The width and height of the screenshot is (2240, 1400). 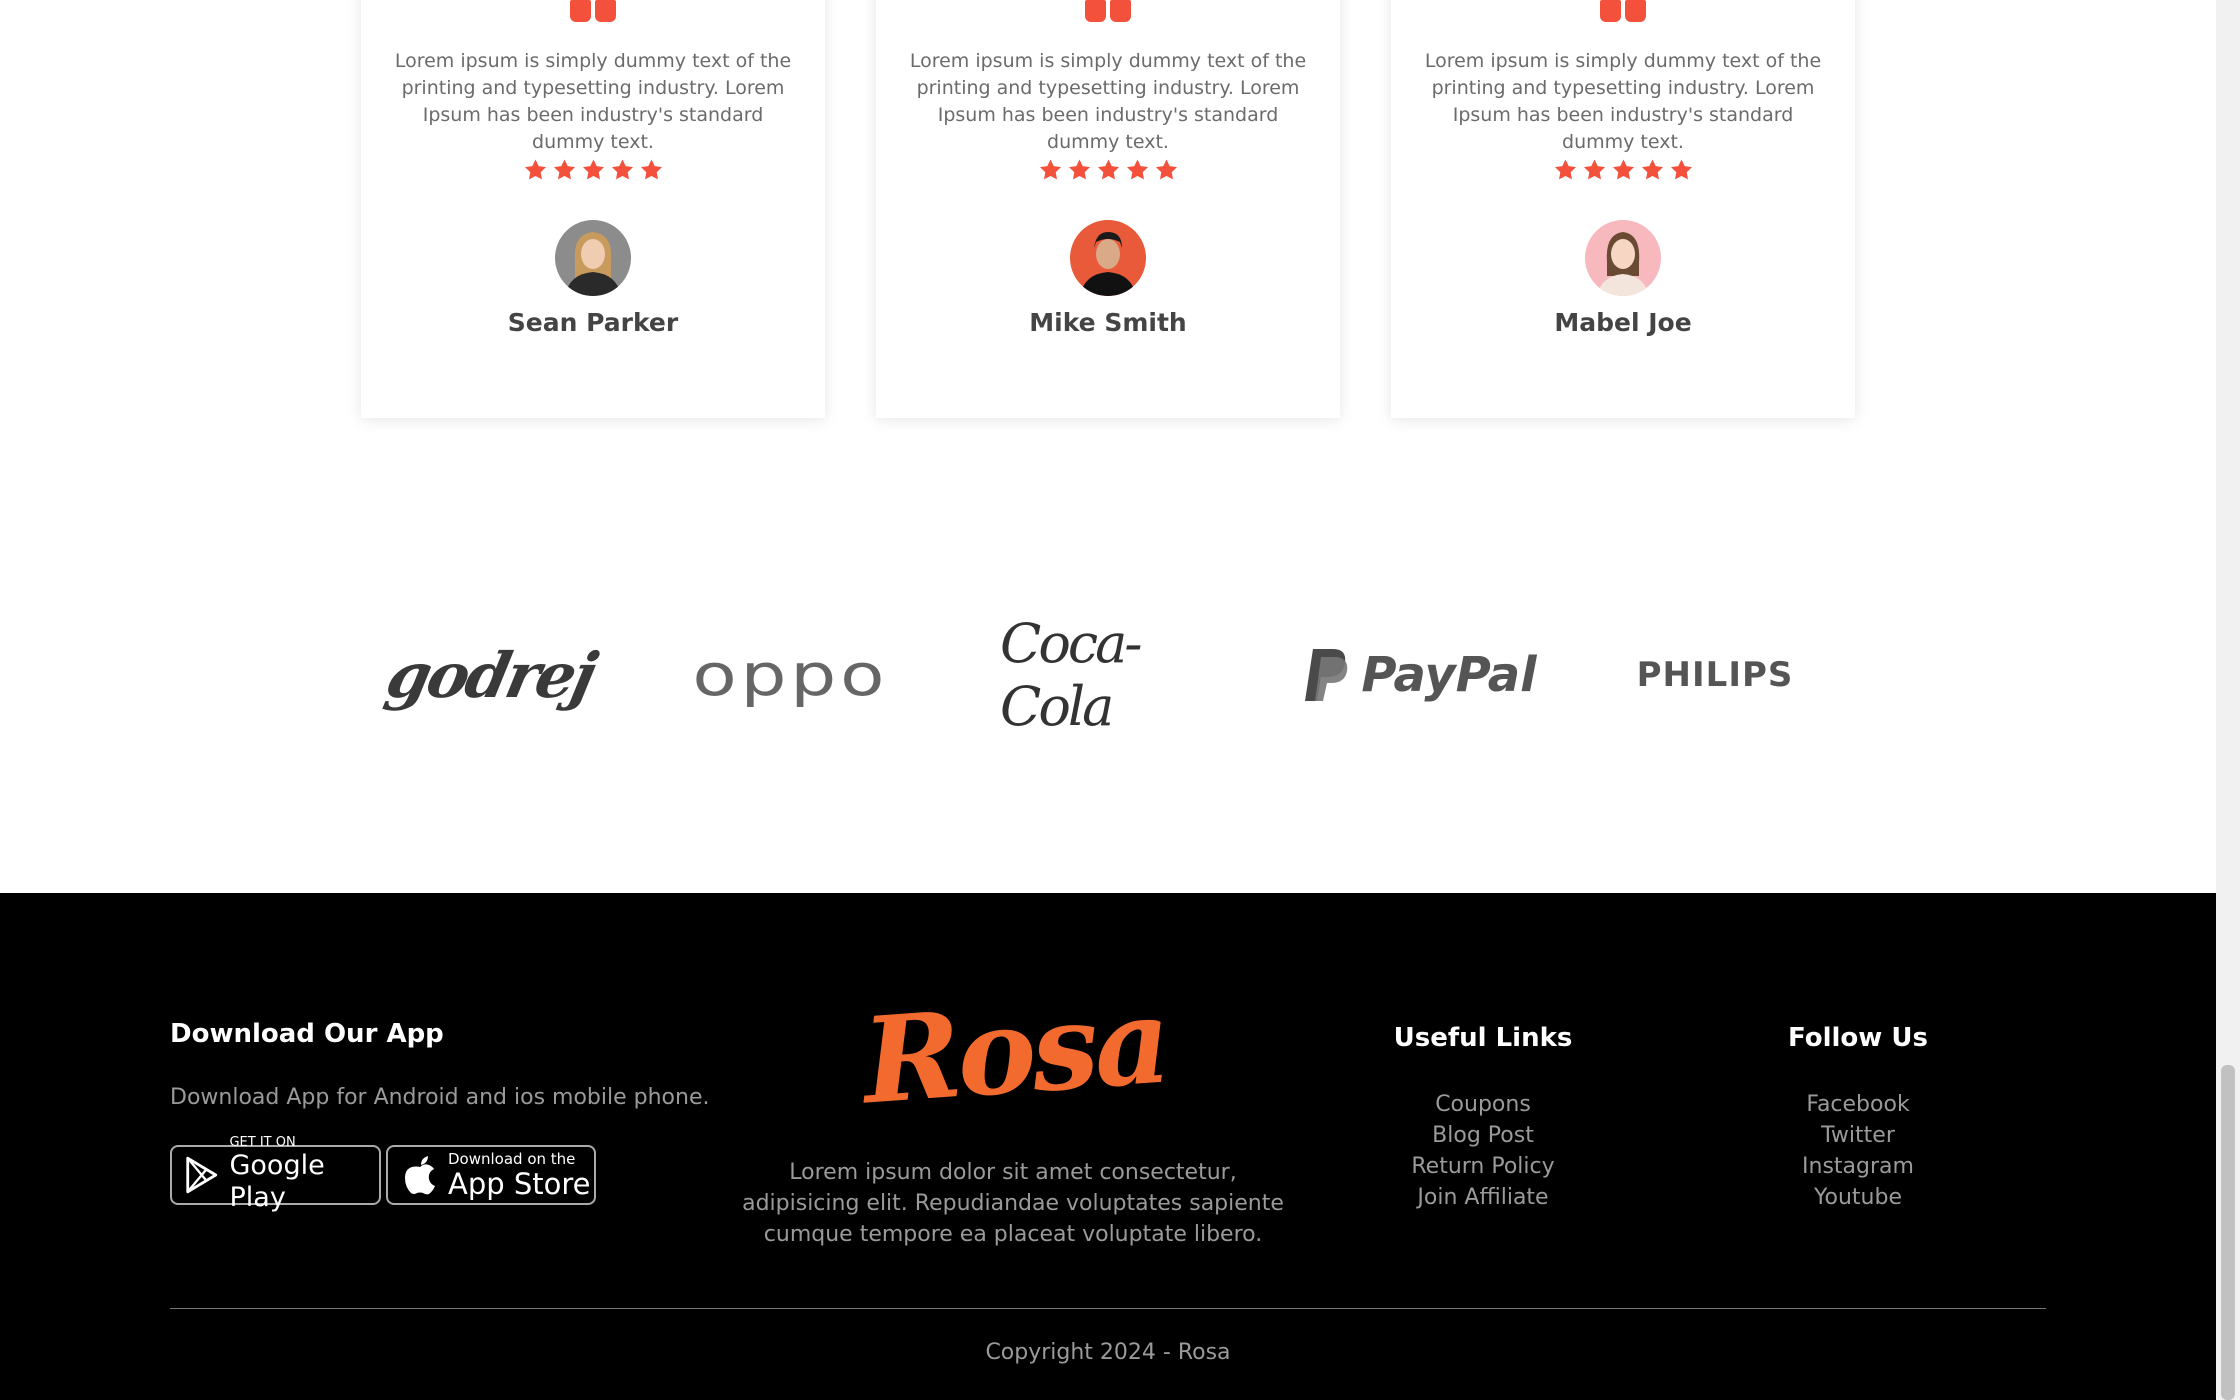 I want to click on rosa-logo: Rosa, so click(x=1015, y=1050).